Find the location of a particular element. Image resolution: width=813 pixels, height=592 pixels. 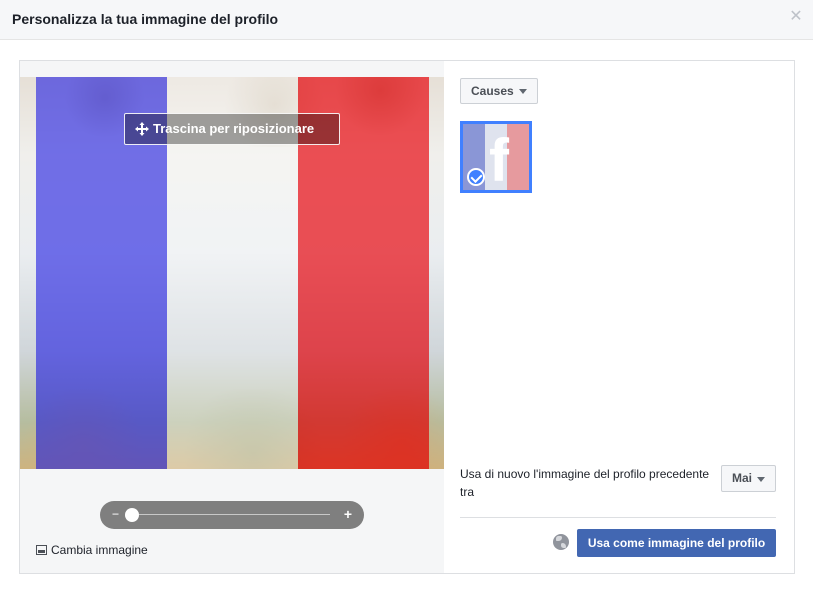

drag-label: Trascina per riposizionare is located at coordinates (234, 128).